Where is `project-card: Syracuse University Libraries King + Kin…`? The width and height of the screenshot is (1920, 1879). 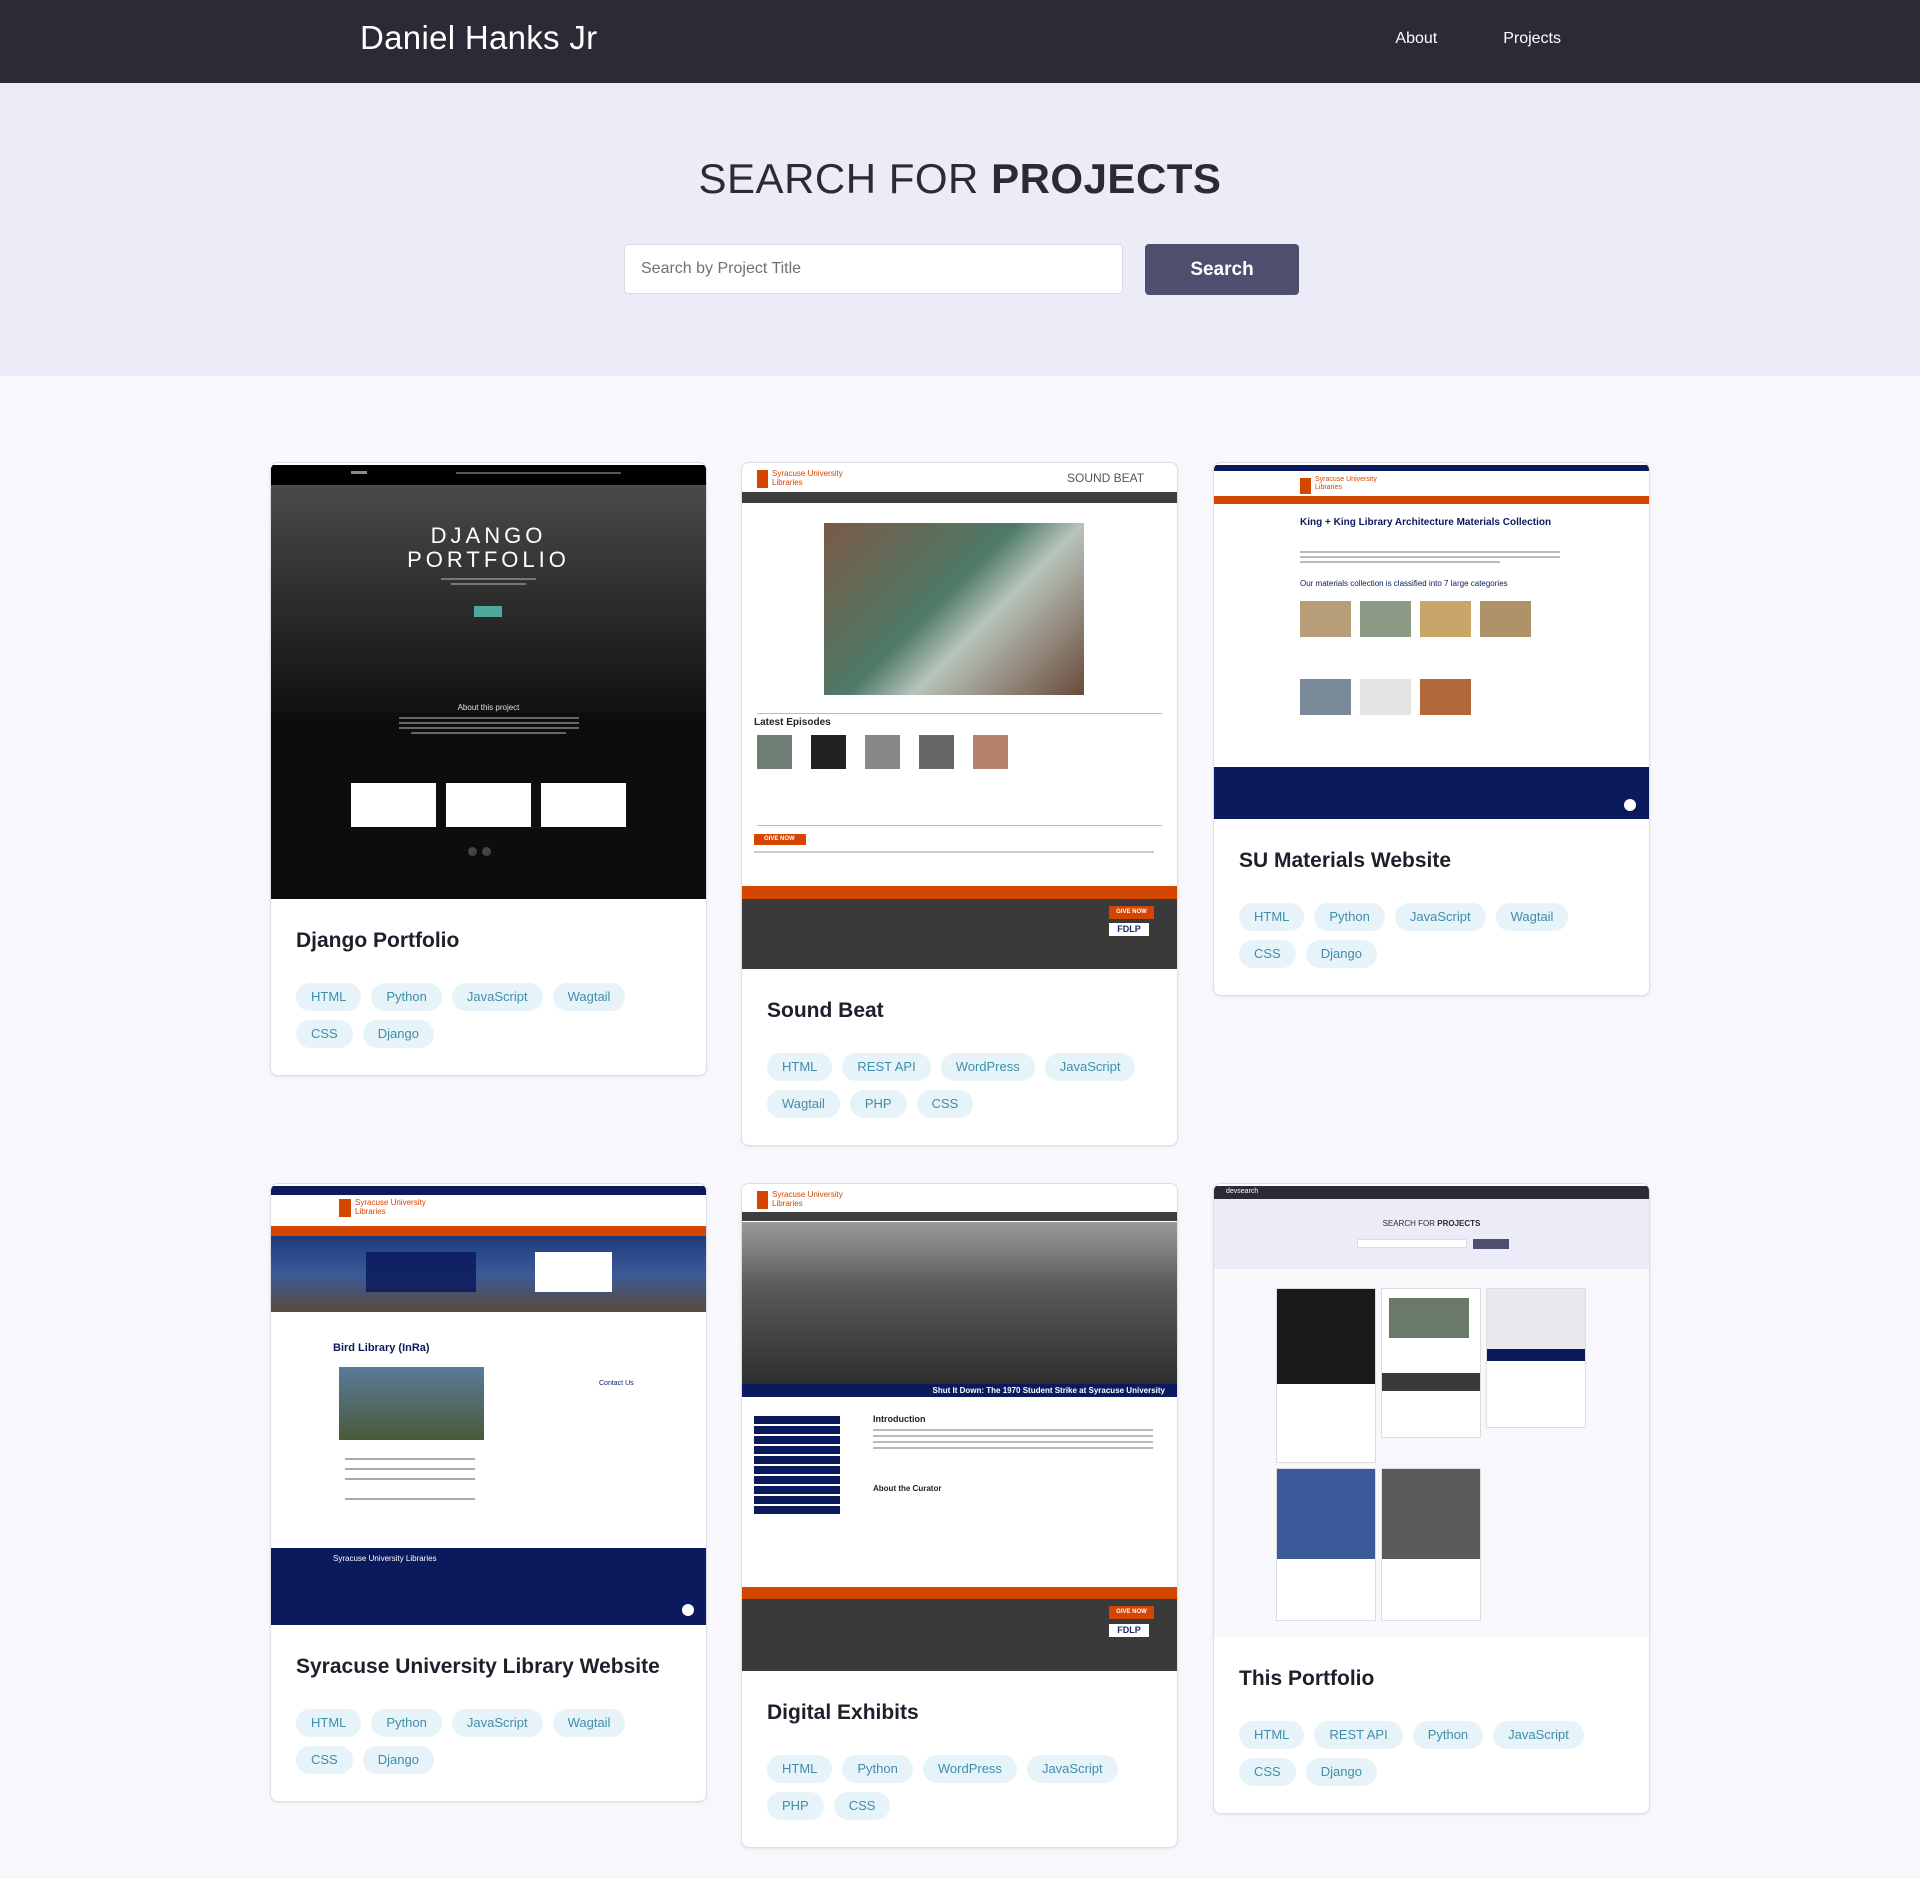 project-card: Syracuse University Libraries King + Kin… is located at coordinates (1431, 729).